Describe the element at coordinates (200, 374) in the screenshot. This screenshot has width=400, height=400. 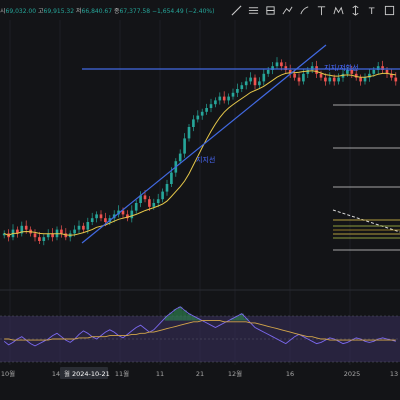
I see `time-label: 21` at that location.